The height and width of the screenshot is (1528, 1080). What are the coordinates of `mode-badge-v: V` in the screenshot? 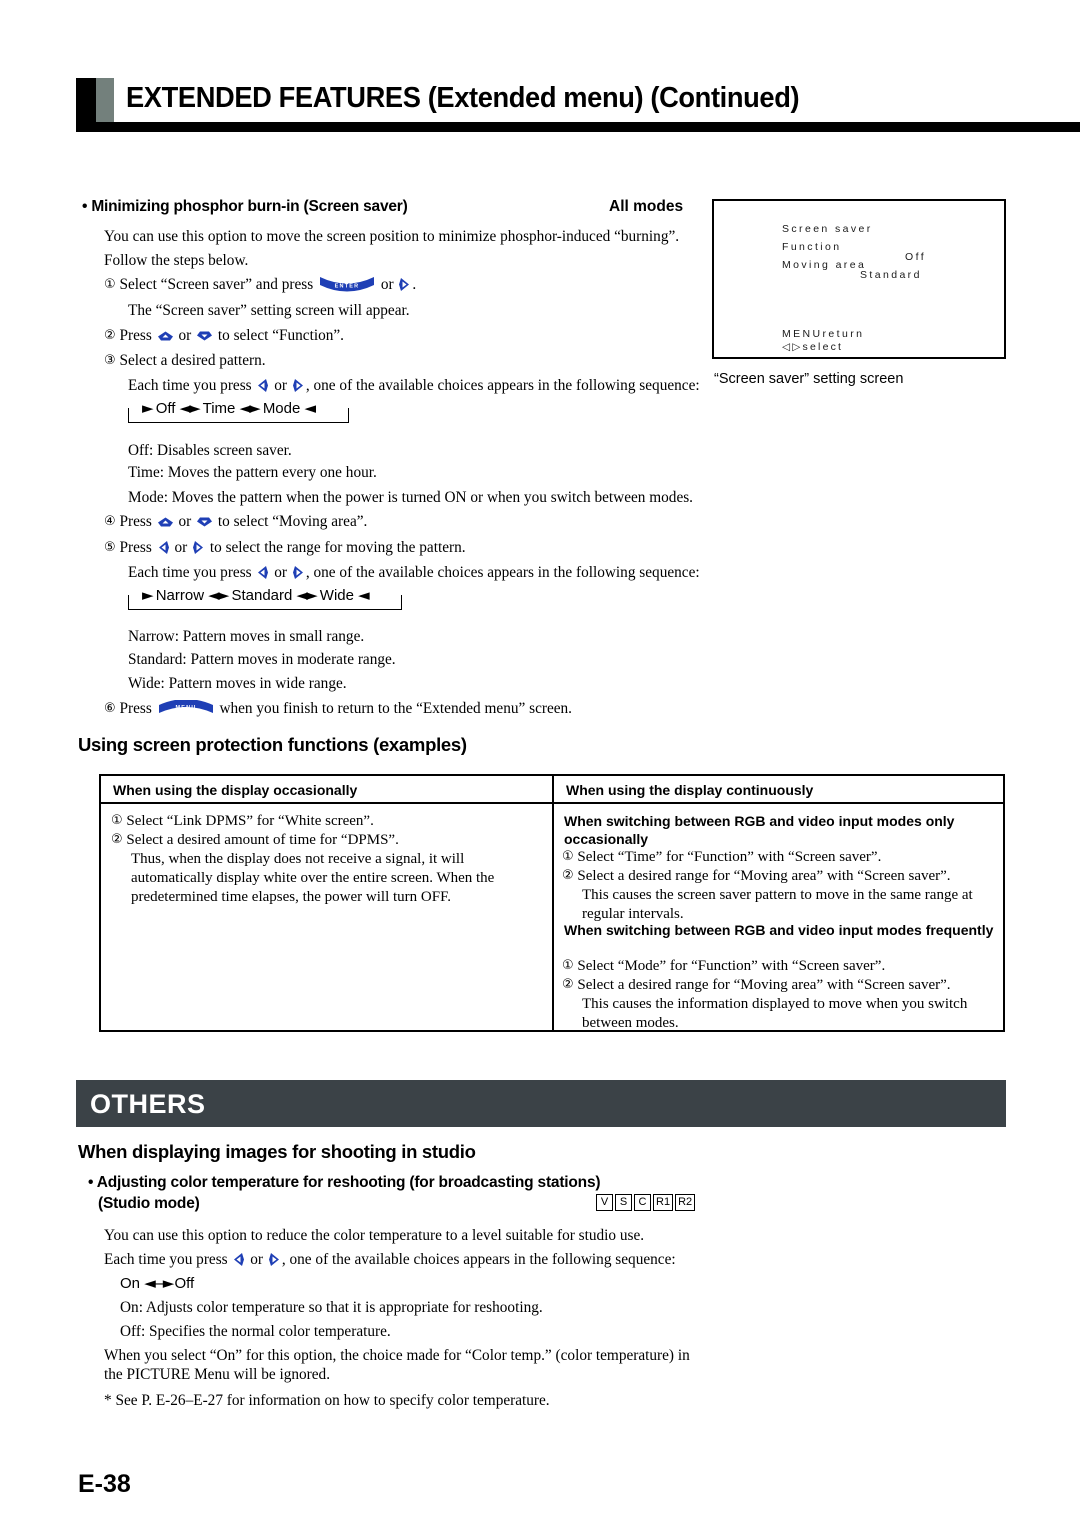 It's located at (604, 1202).